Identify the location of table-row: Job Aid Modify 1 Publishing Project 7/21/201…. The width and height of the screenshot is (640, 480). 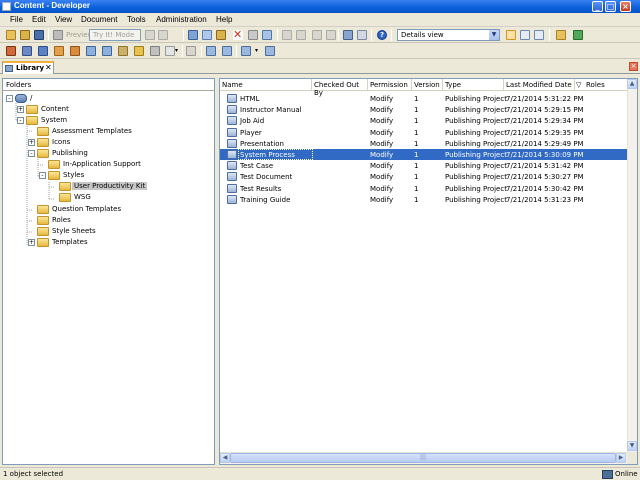
(423, 120).